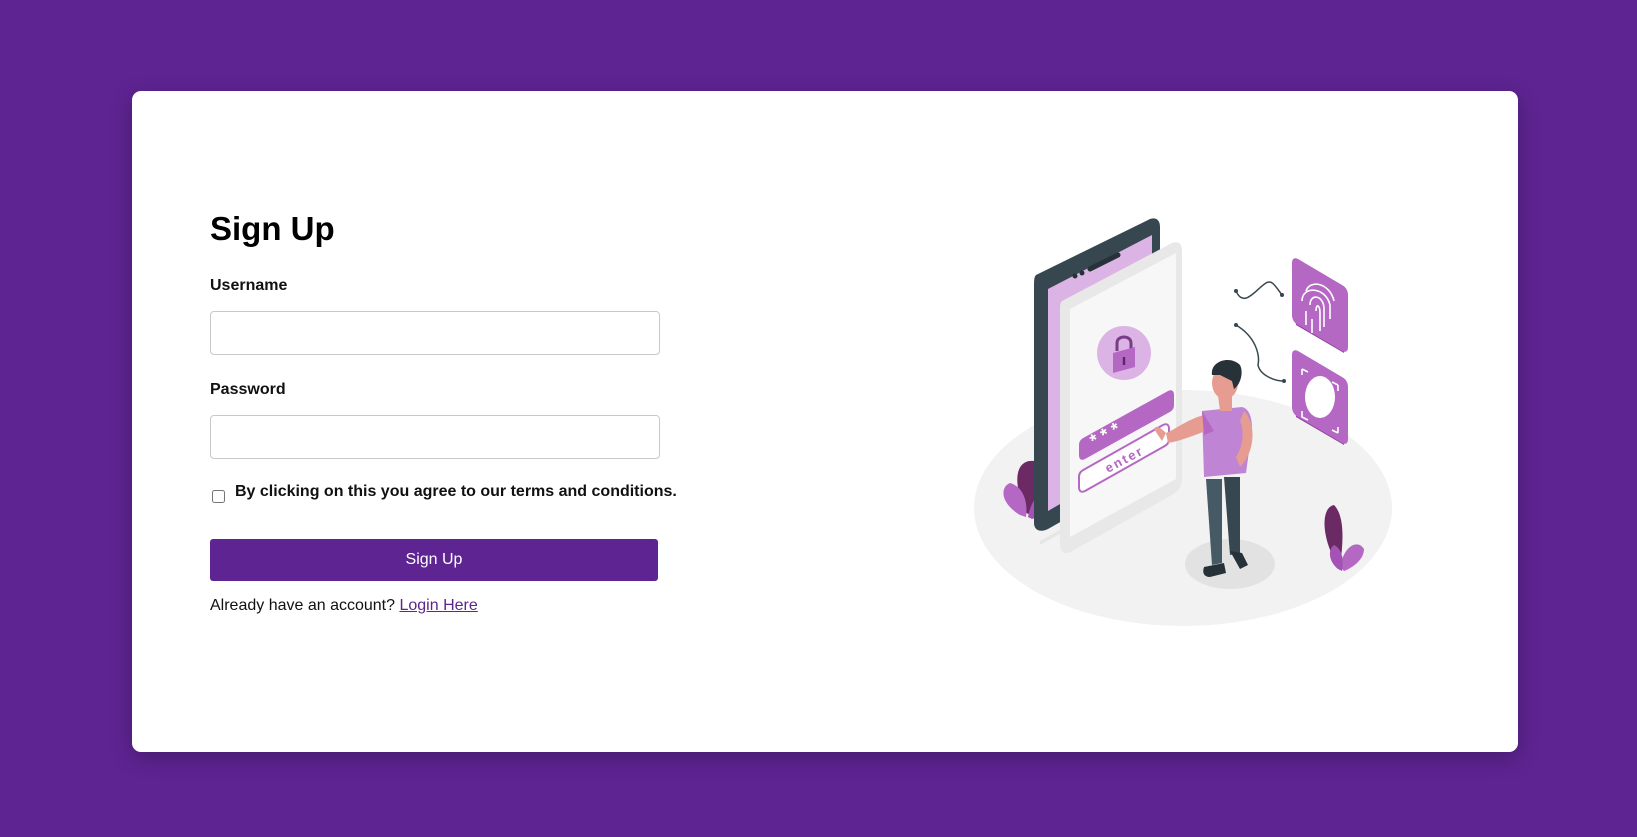 The height and width of the screenshot is (837, 1637). What do you see at coordinates (435, 333) in the screenshot?
I see `username-input` at bounding box center [435, 333].